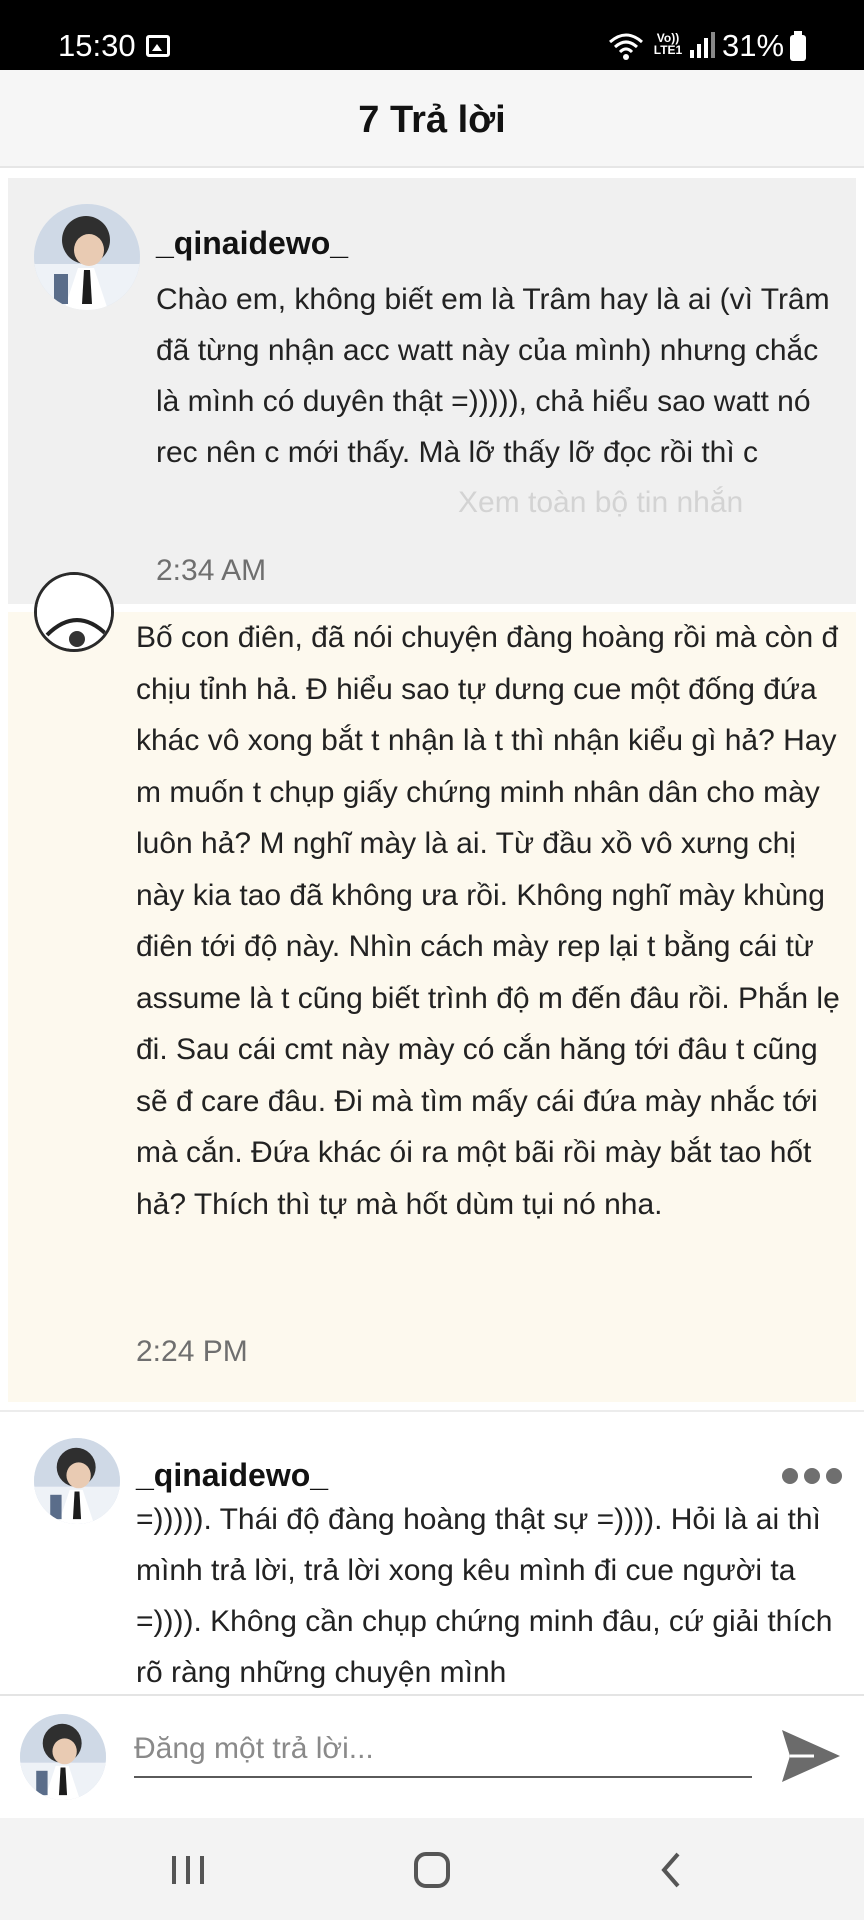 This screenshot has height=1920, width=864. What do you see at coordinates (188, 1870) in the screenshot?
I see `recent-apps-icon` at bounding box center [188, 1870].